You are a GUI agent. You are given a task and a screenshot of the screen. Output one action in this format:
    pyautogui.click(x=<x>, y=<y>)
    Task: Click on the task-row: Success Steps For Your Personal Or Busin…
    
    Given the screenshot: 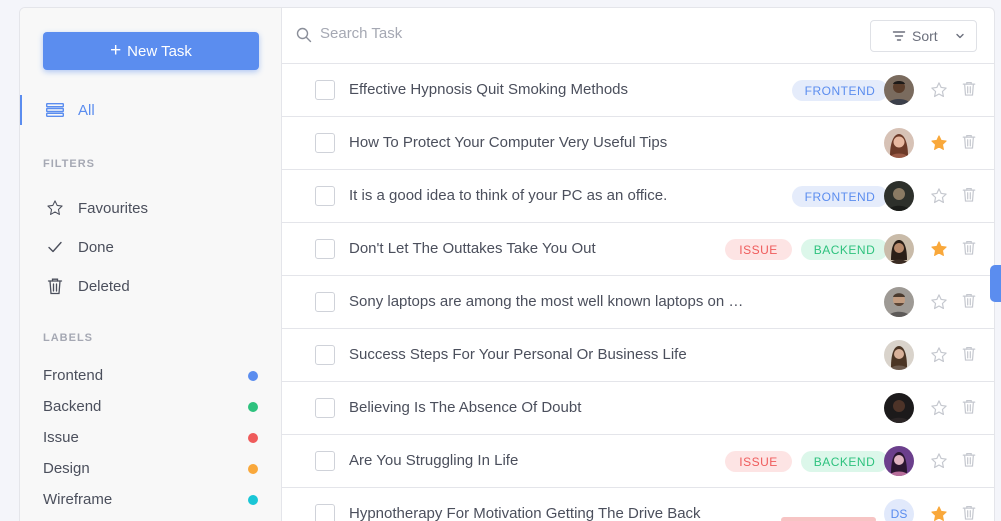 What is the action you would take?
    pyautogui.click(x=638, y=355)
    